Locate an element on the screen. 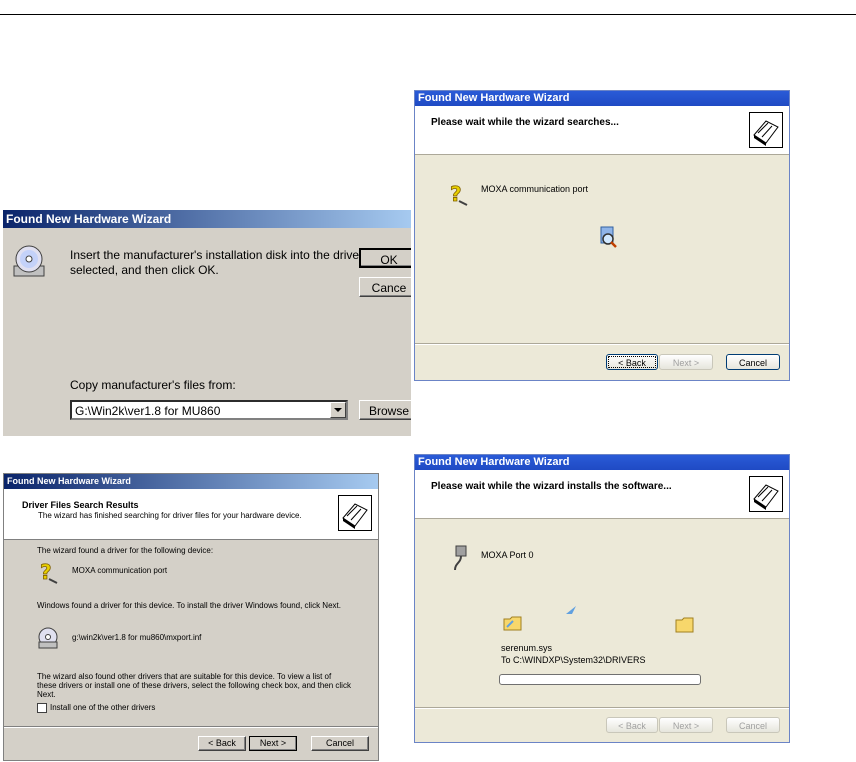 The width and height of the screenshot is (856, 762). page-top-rule is located at coordinates (428, 14).